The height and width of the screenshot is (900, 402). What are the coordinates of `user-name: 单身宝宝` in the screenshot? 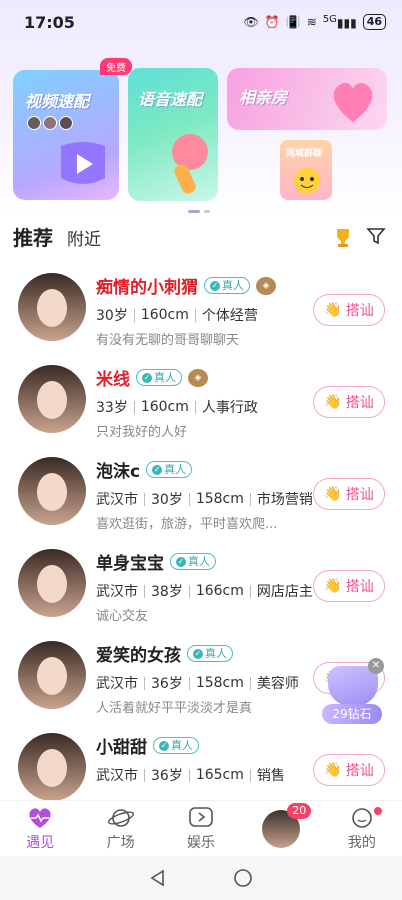 It's located at (130, 564).